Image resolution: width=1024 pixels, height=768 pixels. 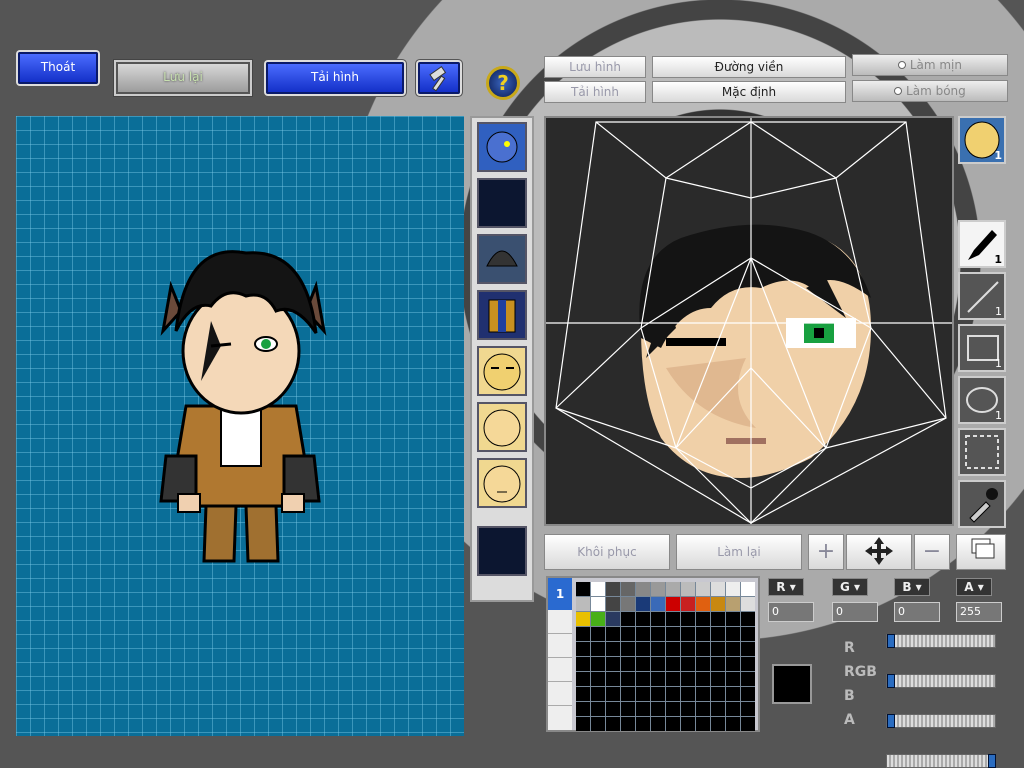 What do you see at coordinates (502, 147) in the screenshot?
I see `part-slot-pet` at bounding box center [502, 147].